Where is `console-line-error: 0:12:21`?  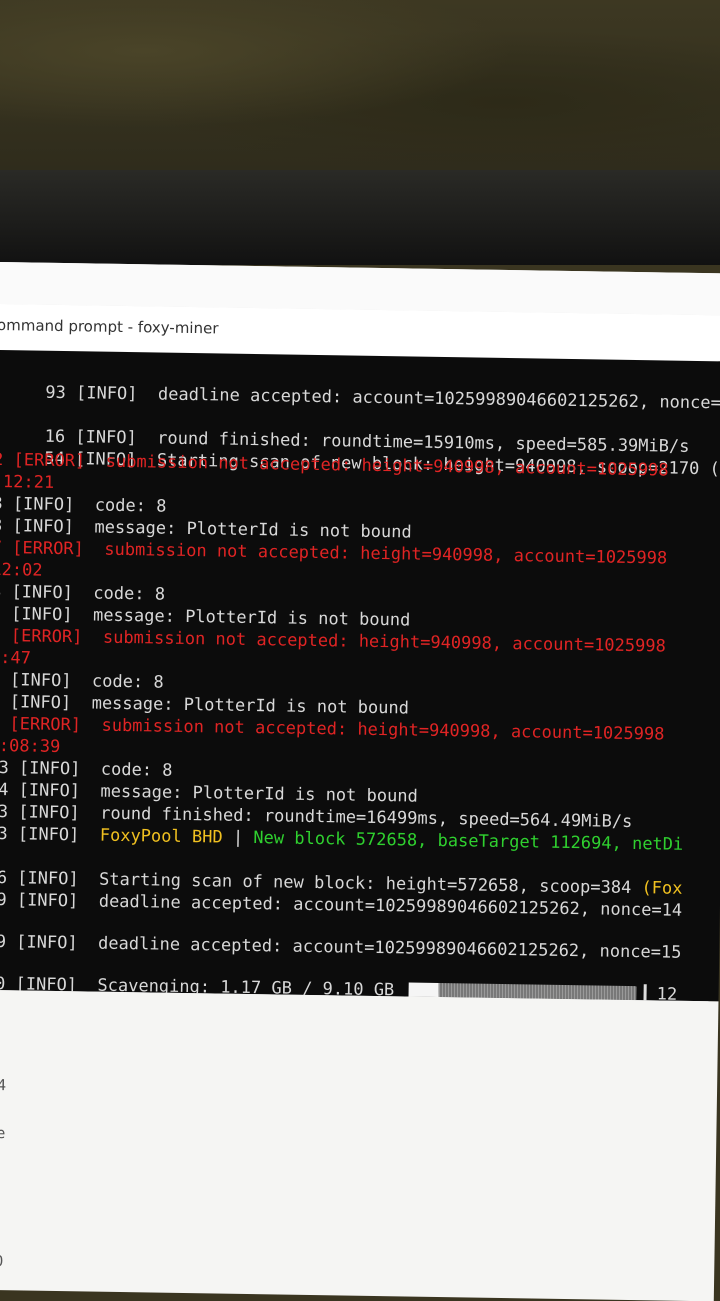 console-line-error: 0:12:21 is located at coordinates (27, 482).